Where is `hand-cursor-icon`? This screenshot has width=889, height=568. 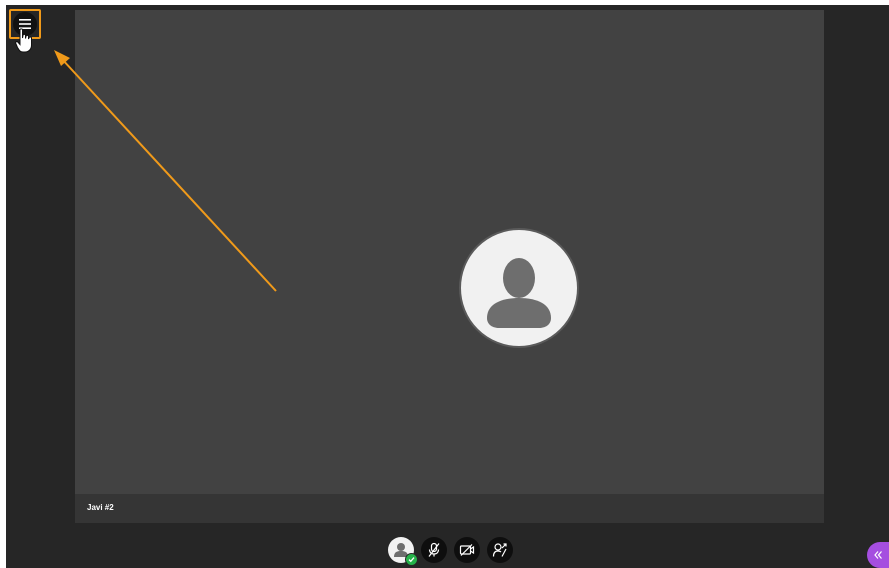
hand-cursor-icon is located at coordinates (23, 40).